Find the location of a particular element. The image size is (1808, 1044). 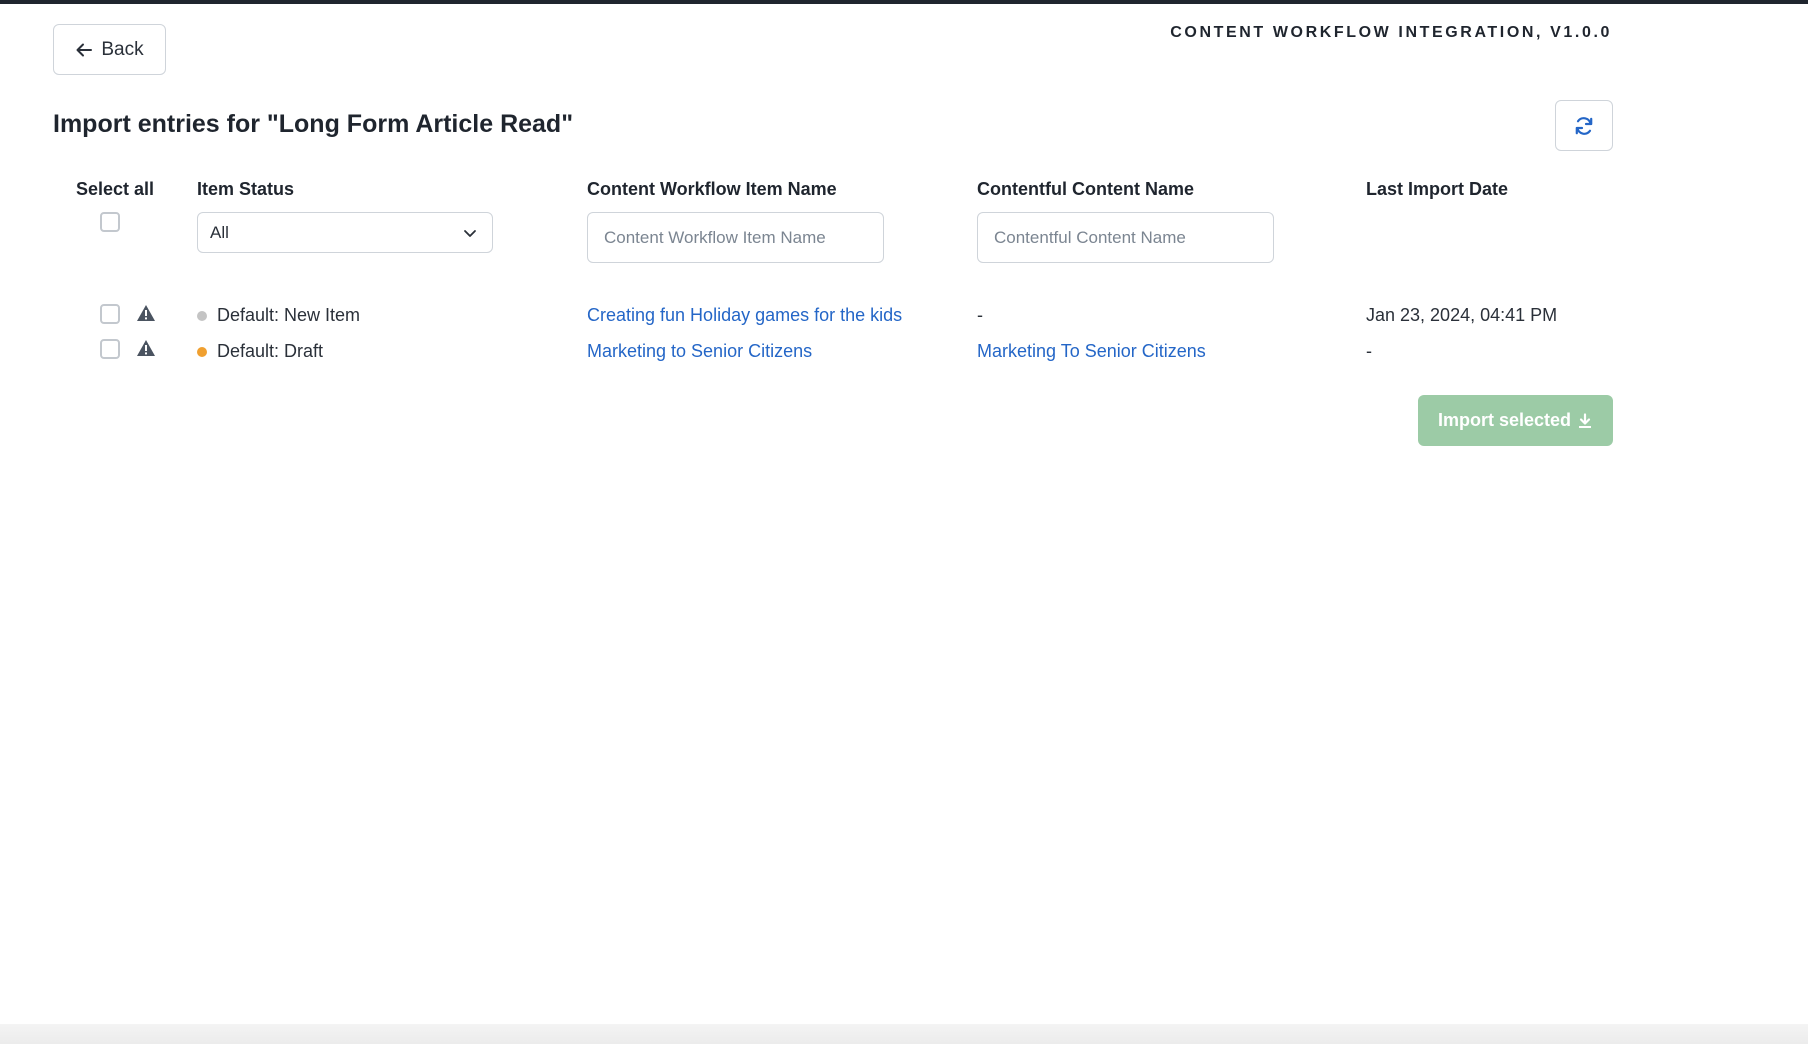

row-status-label: Default: New Item is located at coordinates (289, 315).